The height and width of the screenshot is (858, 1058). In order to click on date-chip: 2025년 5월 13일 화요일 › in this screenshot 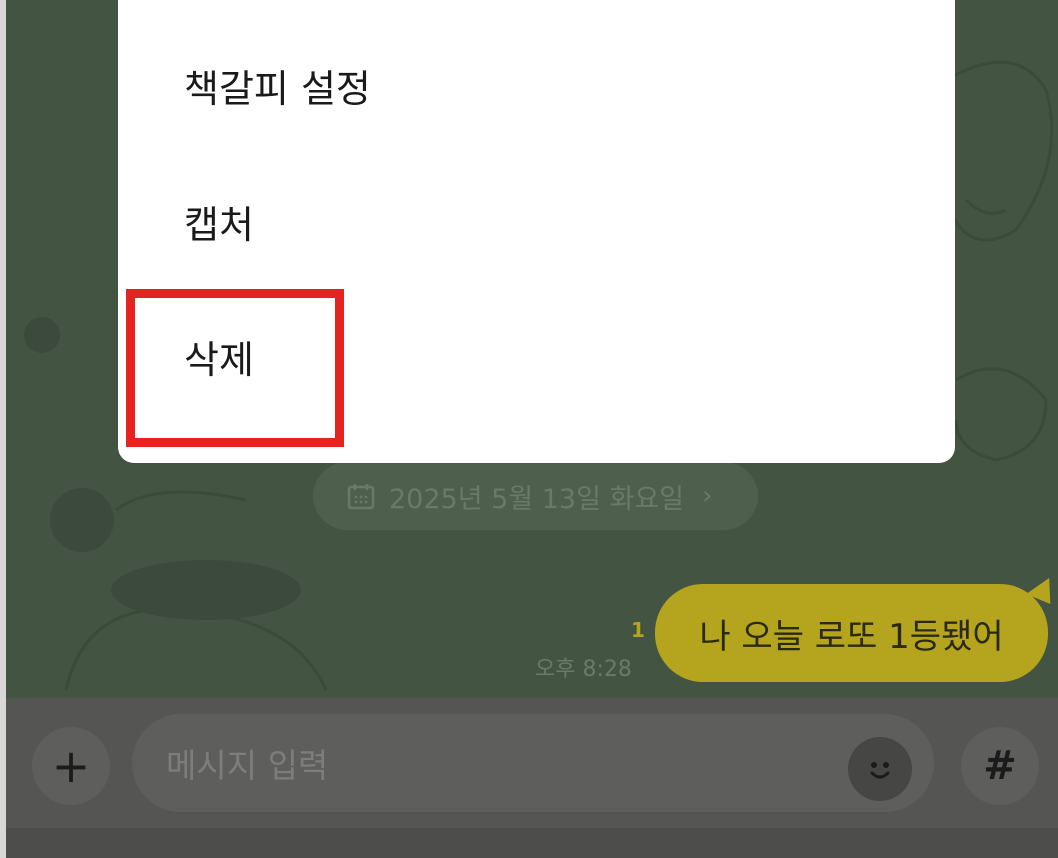, I will do `click(535, 496)`.